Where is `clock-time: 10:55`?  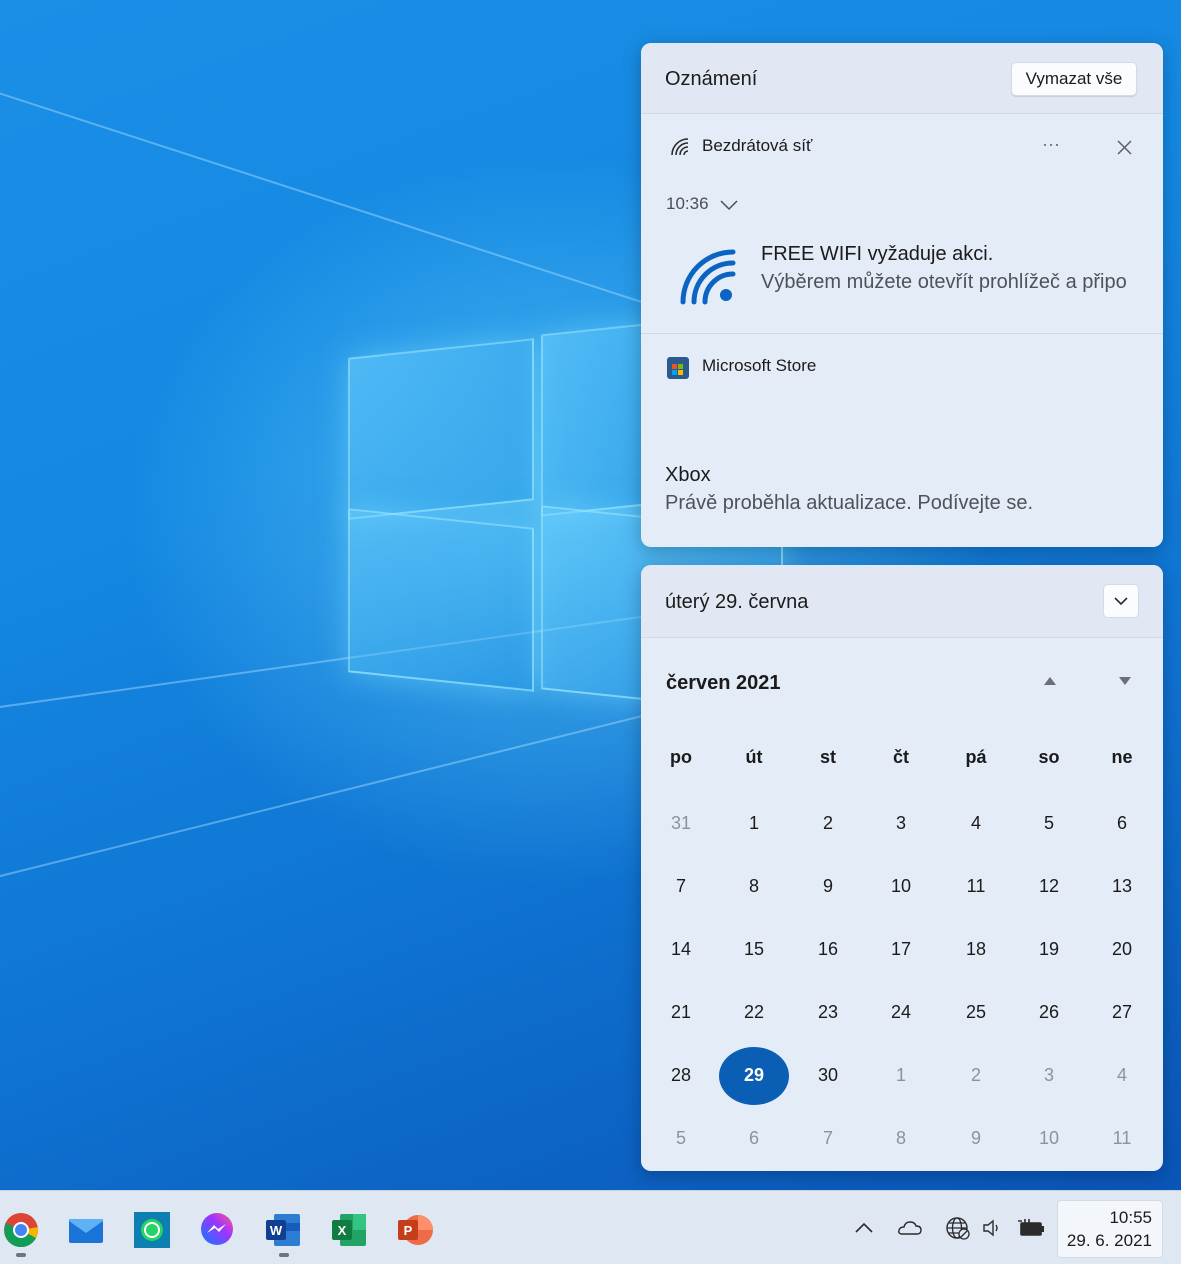
clock-time: 10:55 is located at coordinates (1130, 1217).